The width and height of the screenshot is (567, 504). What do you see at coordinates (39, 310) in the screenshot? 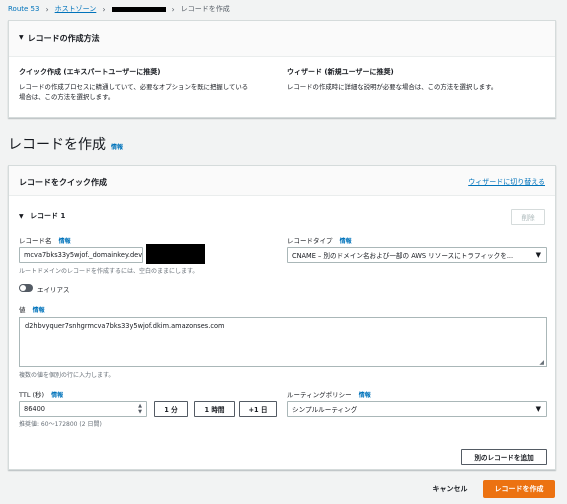
I see `value-info-link: 情報` at bounding box center [39, 310].